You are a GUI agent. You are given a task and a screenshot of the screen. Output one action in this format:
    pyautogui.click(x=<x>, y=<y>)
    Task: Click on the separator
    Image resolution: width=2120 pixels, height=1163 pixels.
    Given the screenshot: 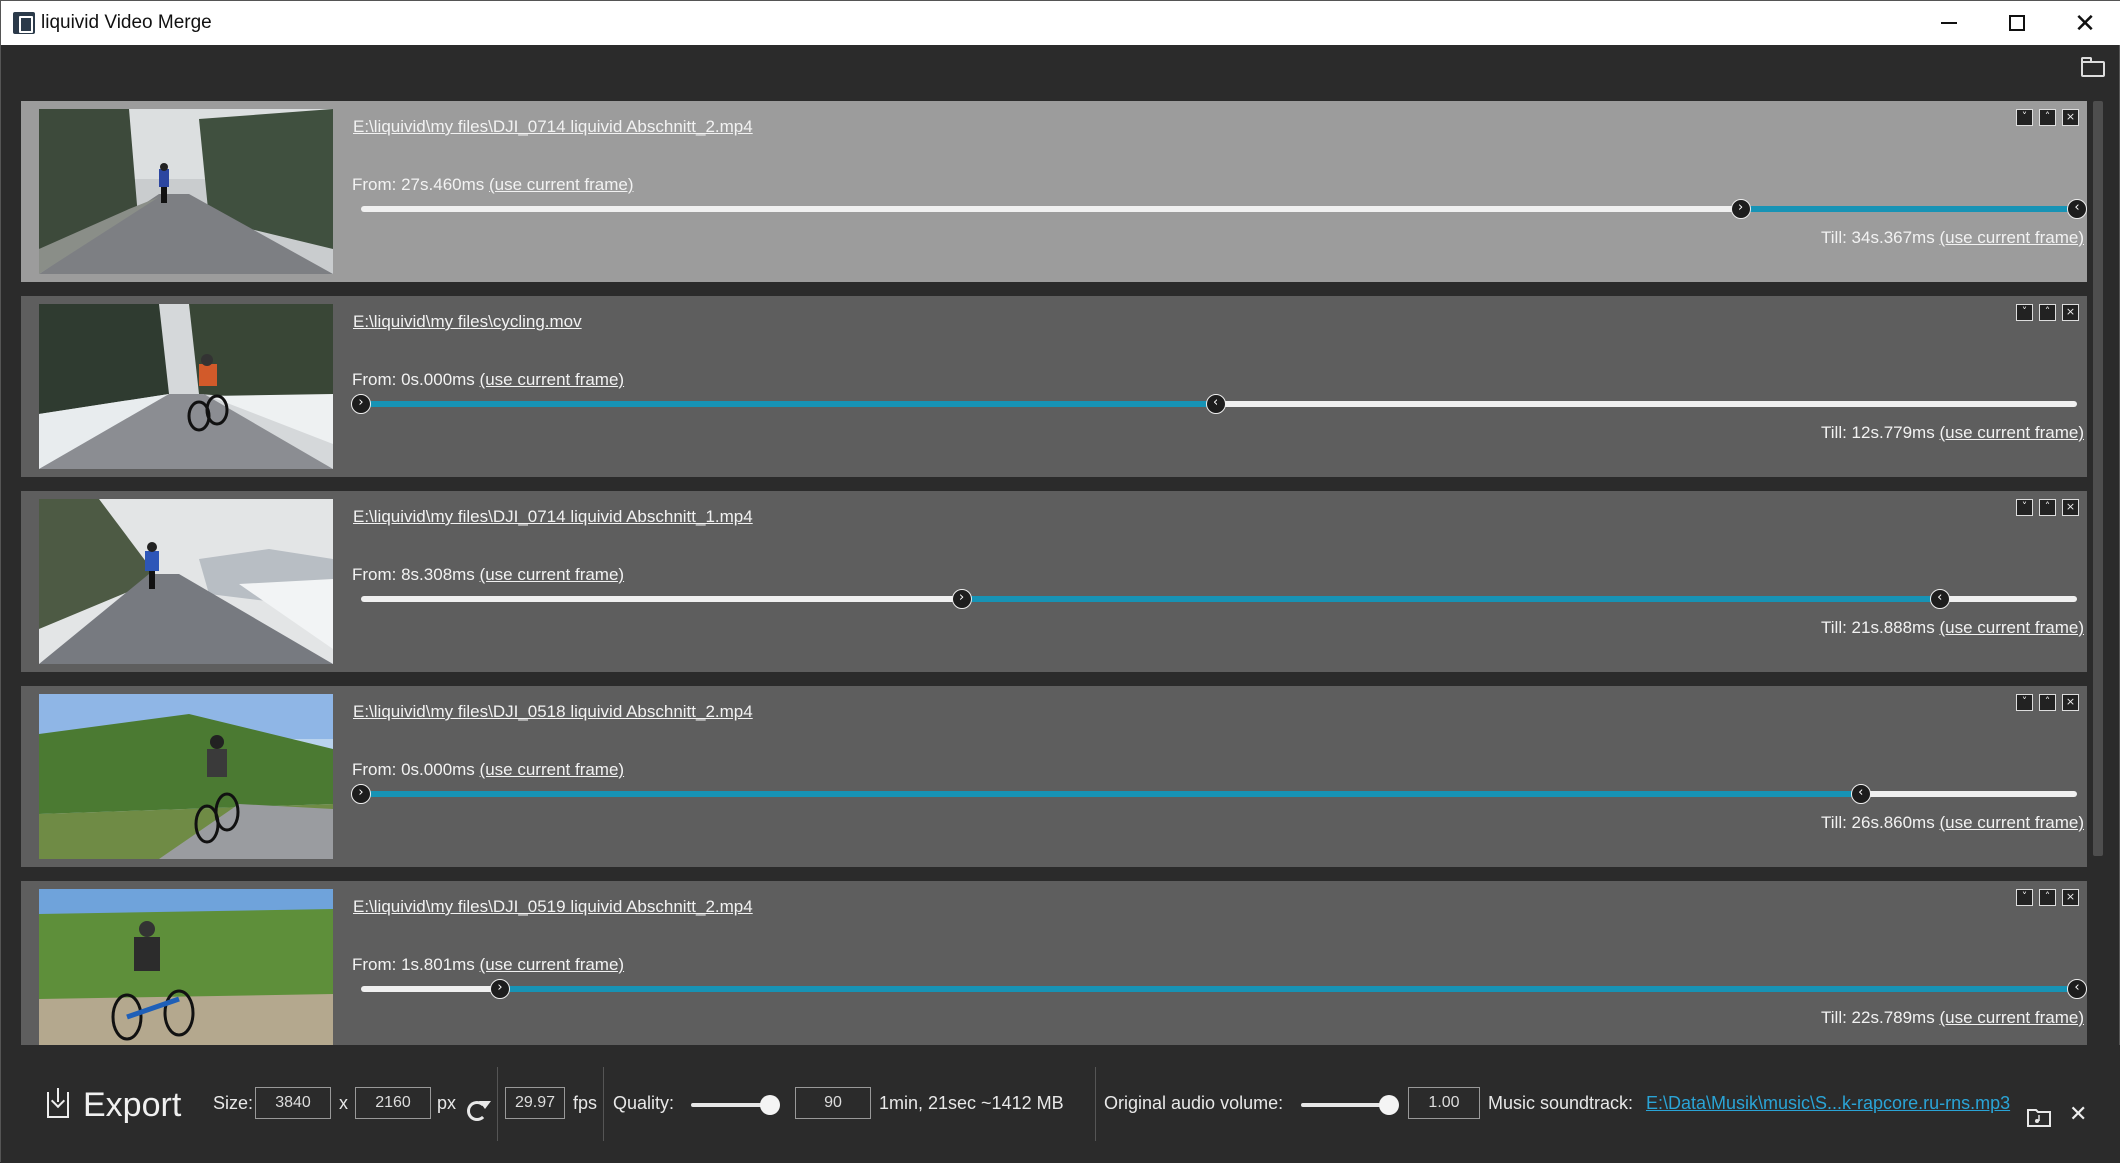 What is the action you would take?
    pyautogui.click(x=497, y=1104)
    